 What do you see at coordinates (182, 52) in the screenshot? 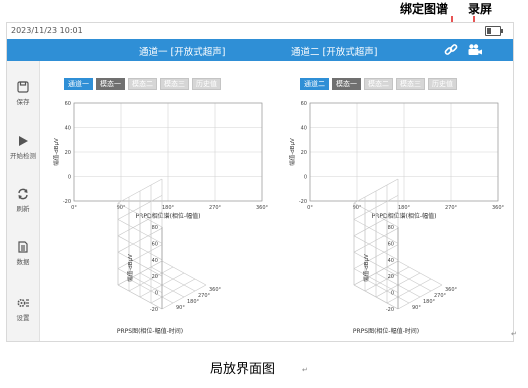
I see `channel1-title: 通道一 [开放式超声]` at bounding box center [182, 52].